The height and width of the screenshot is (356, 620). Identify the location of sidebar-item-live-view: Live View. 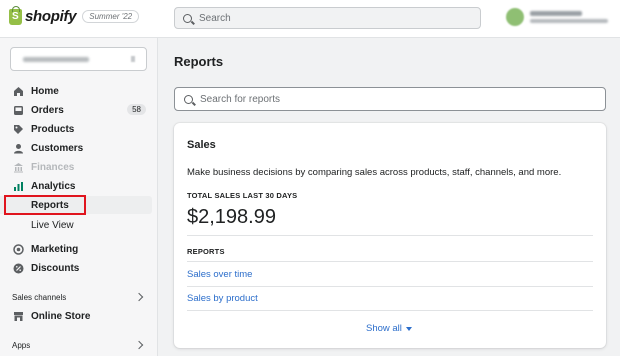
(76, 225).